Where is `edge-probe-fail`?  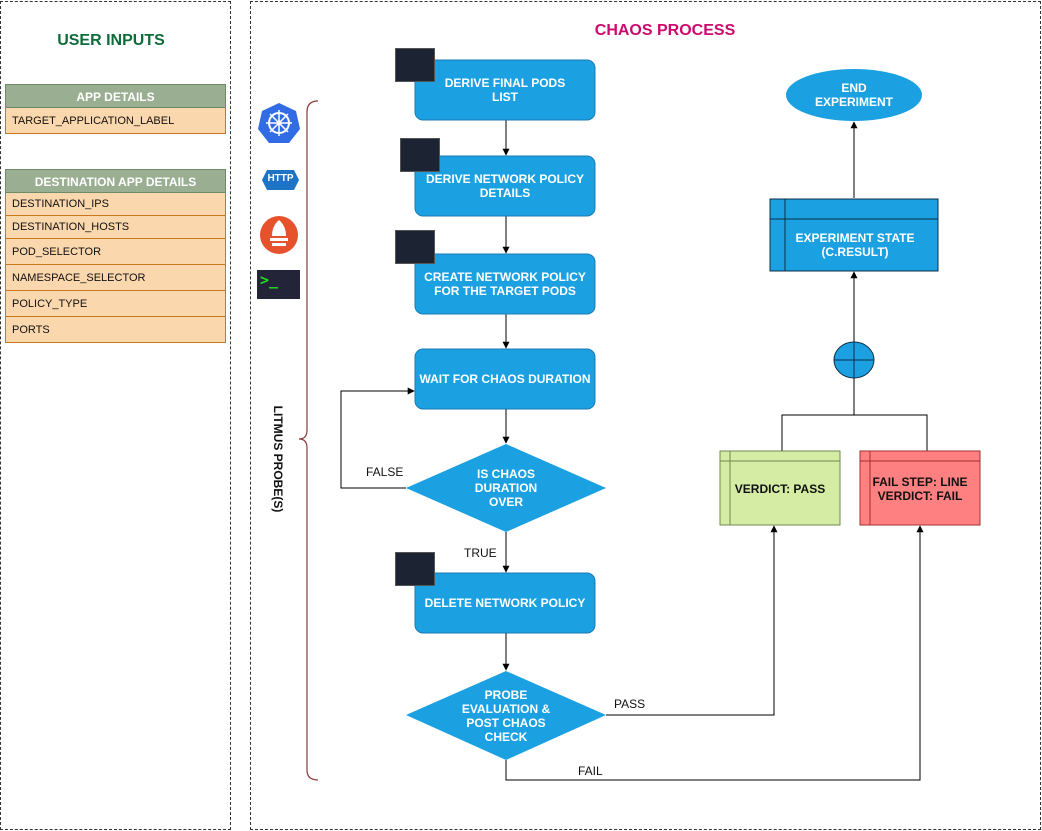 edge-probe-fail is located at coordinates (714, 653).